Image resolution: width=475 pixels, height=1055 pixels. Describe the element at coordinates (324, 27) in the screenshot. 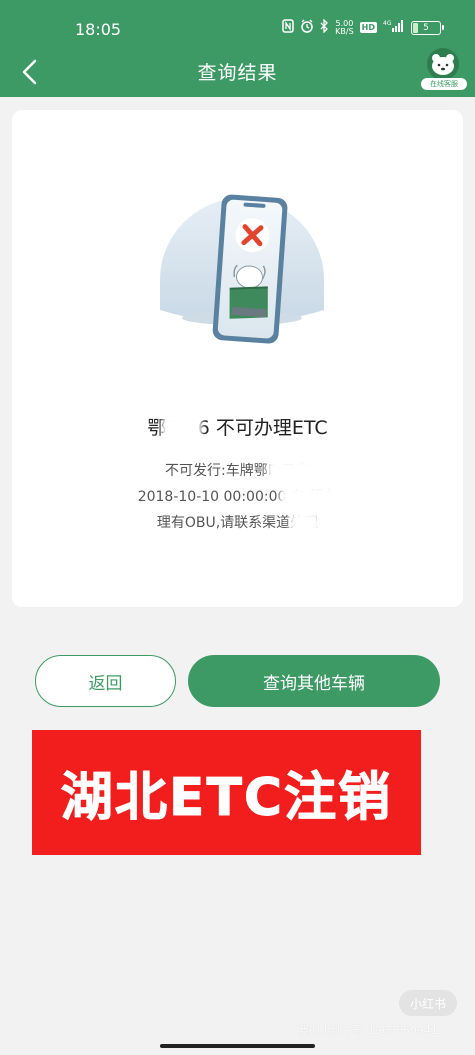

I see `bluetooth-icon` at that location.